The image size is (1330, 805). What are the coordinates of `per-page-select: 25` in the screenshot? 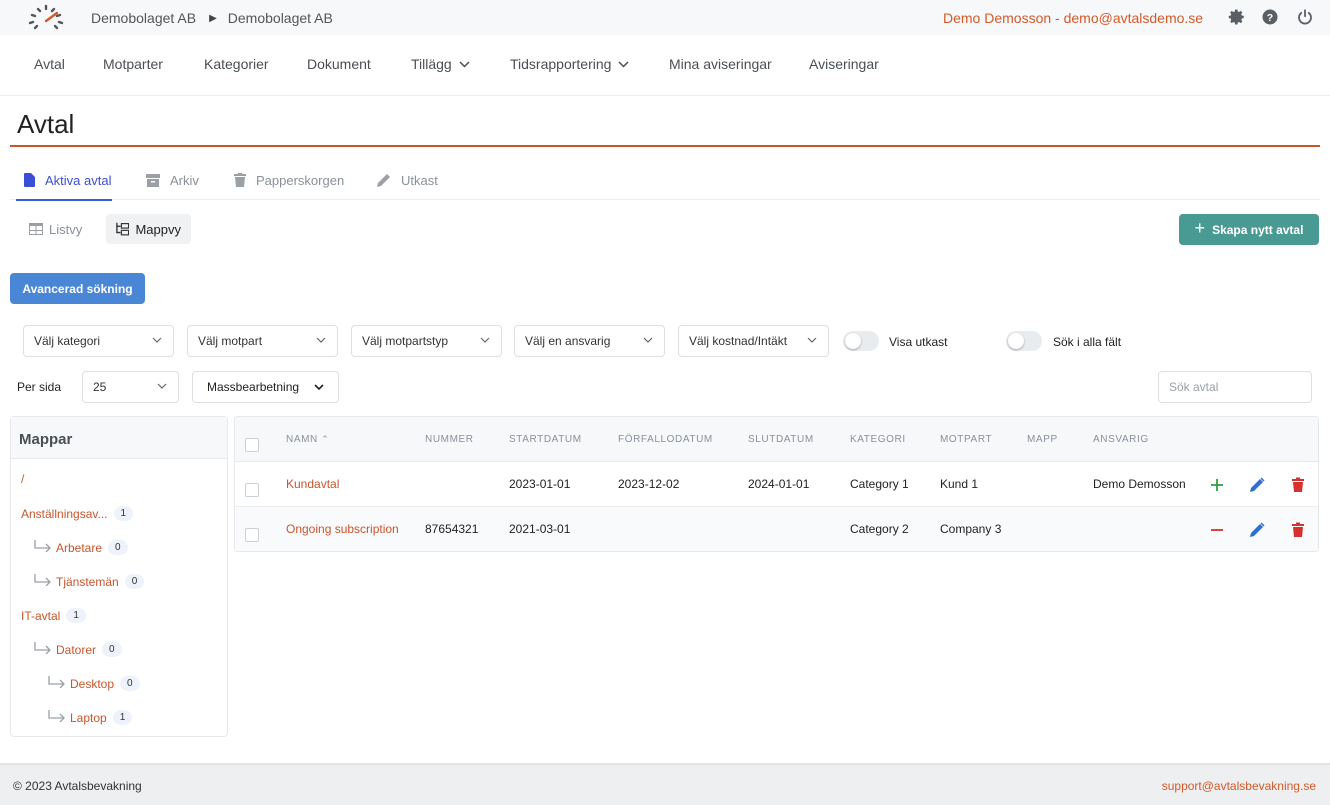 It's located at (130, 387).